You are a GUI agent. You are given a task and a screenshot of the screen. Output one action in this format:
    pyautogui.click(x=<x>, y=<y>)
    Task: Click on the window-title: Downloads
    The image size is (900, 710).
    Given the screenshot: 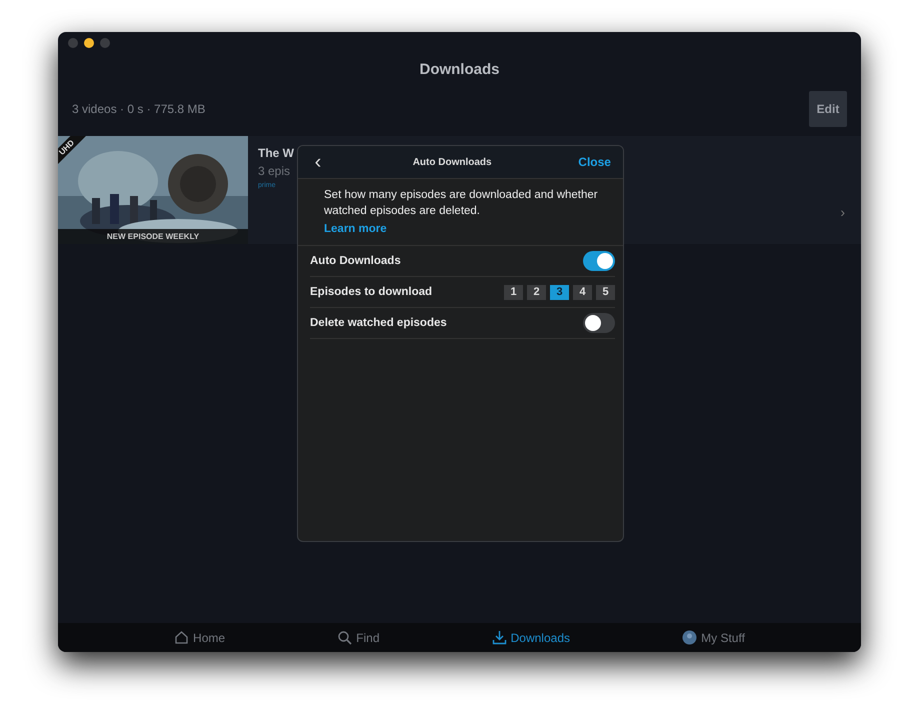 What is the action you would take?
    pyautogui.click(x=459, y=70)
    